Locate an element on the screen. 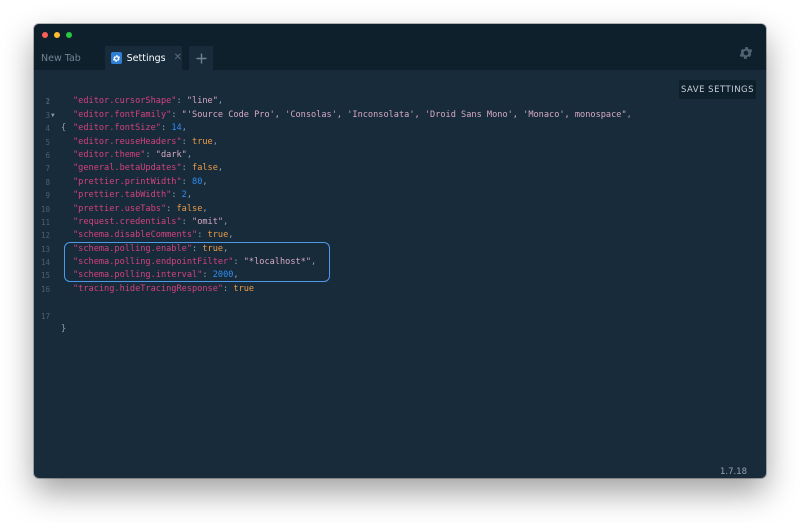  close-tab-icon: ✕ is located at coordinates (178, 58).